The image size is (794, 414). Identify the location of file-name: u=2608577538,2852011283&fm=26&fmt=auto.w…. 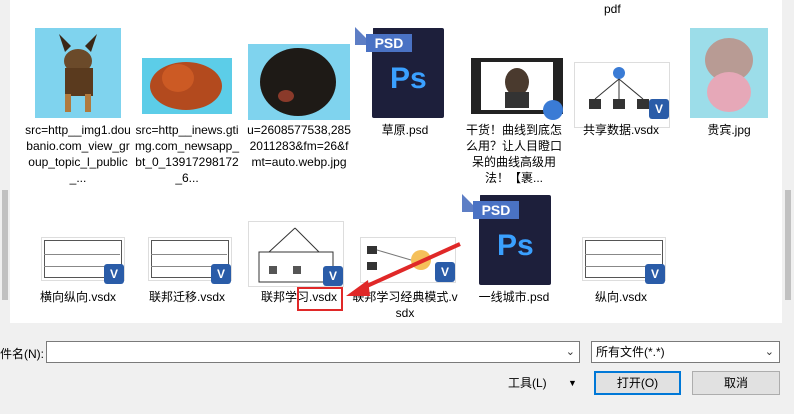
(299, 146).